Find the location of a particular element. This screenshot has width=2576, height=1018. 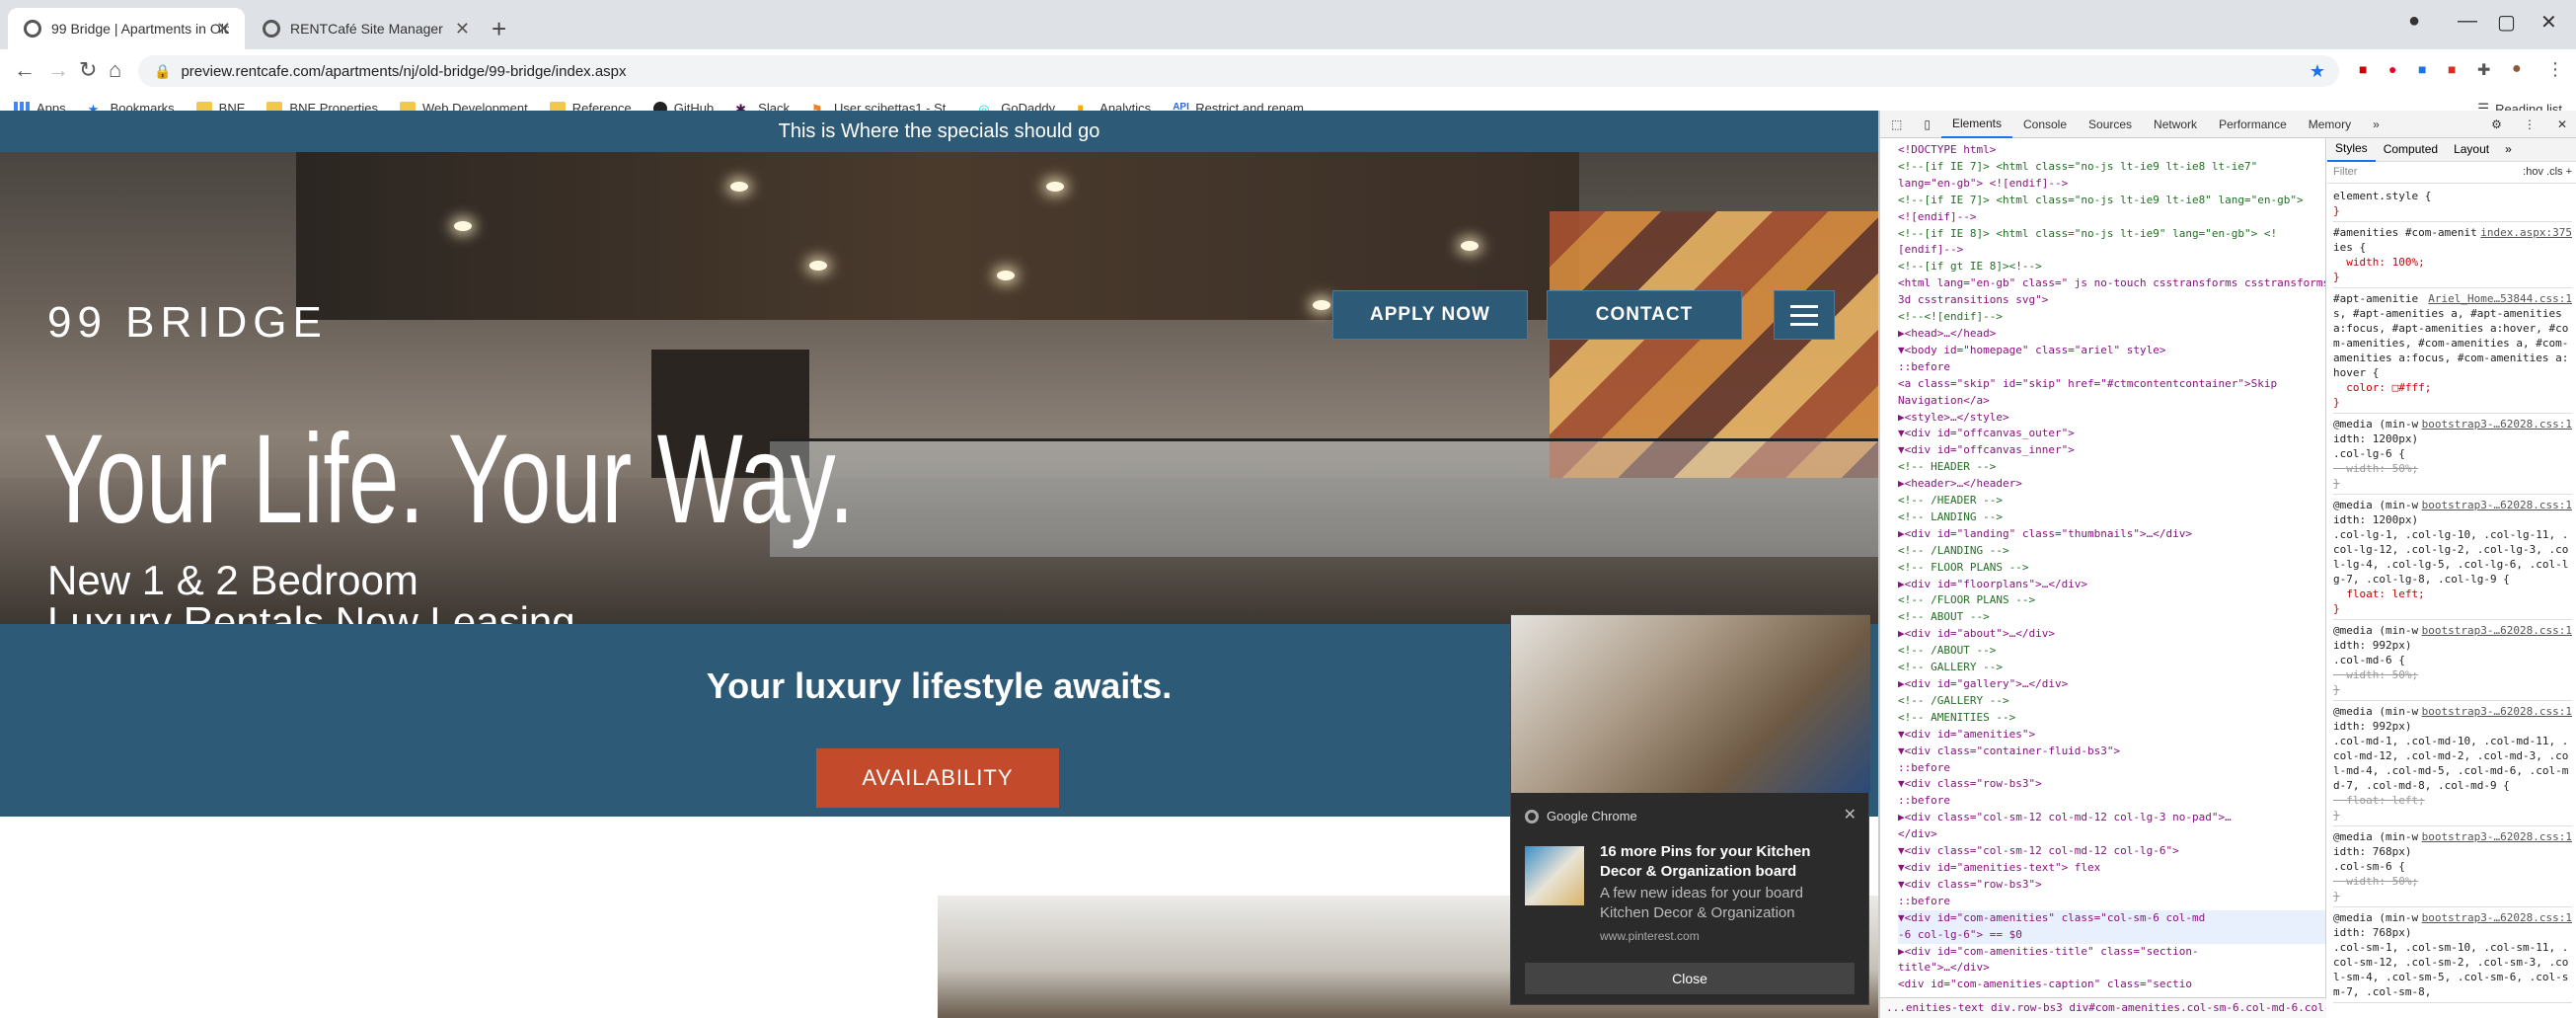

availability-button: AVAILABILITY is located at coordinates (937, 778).